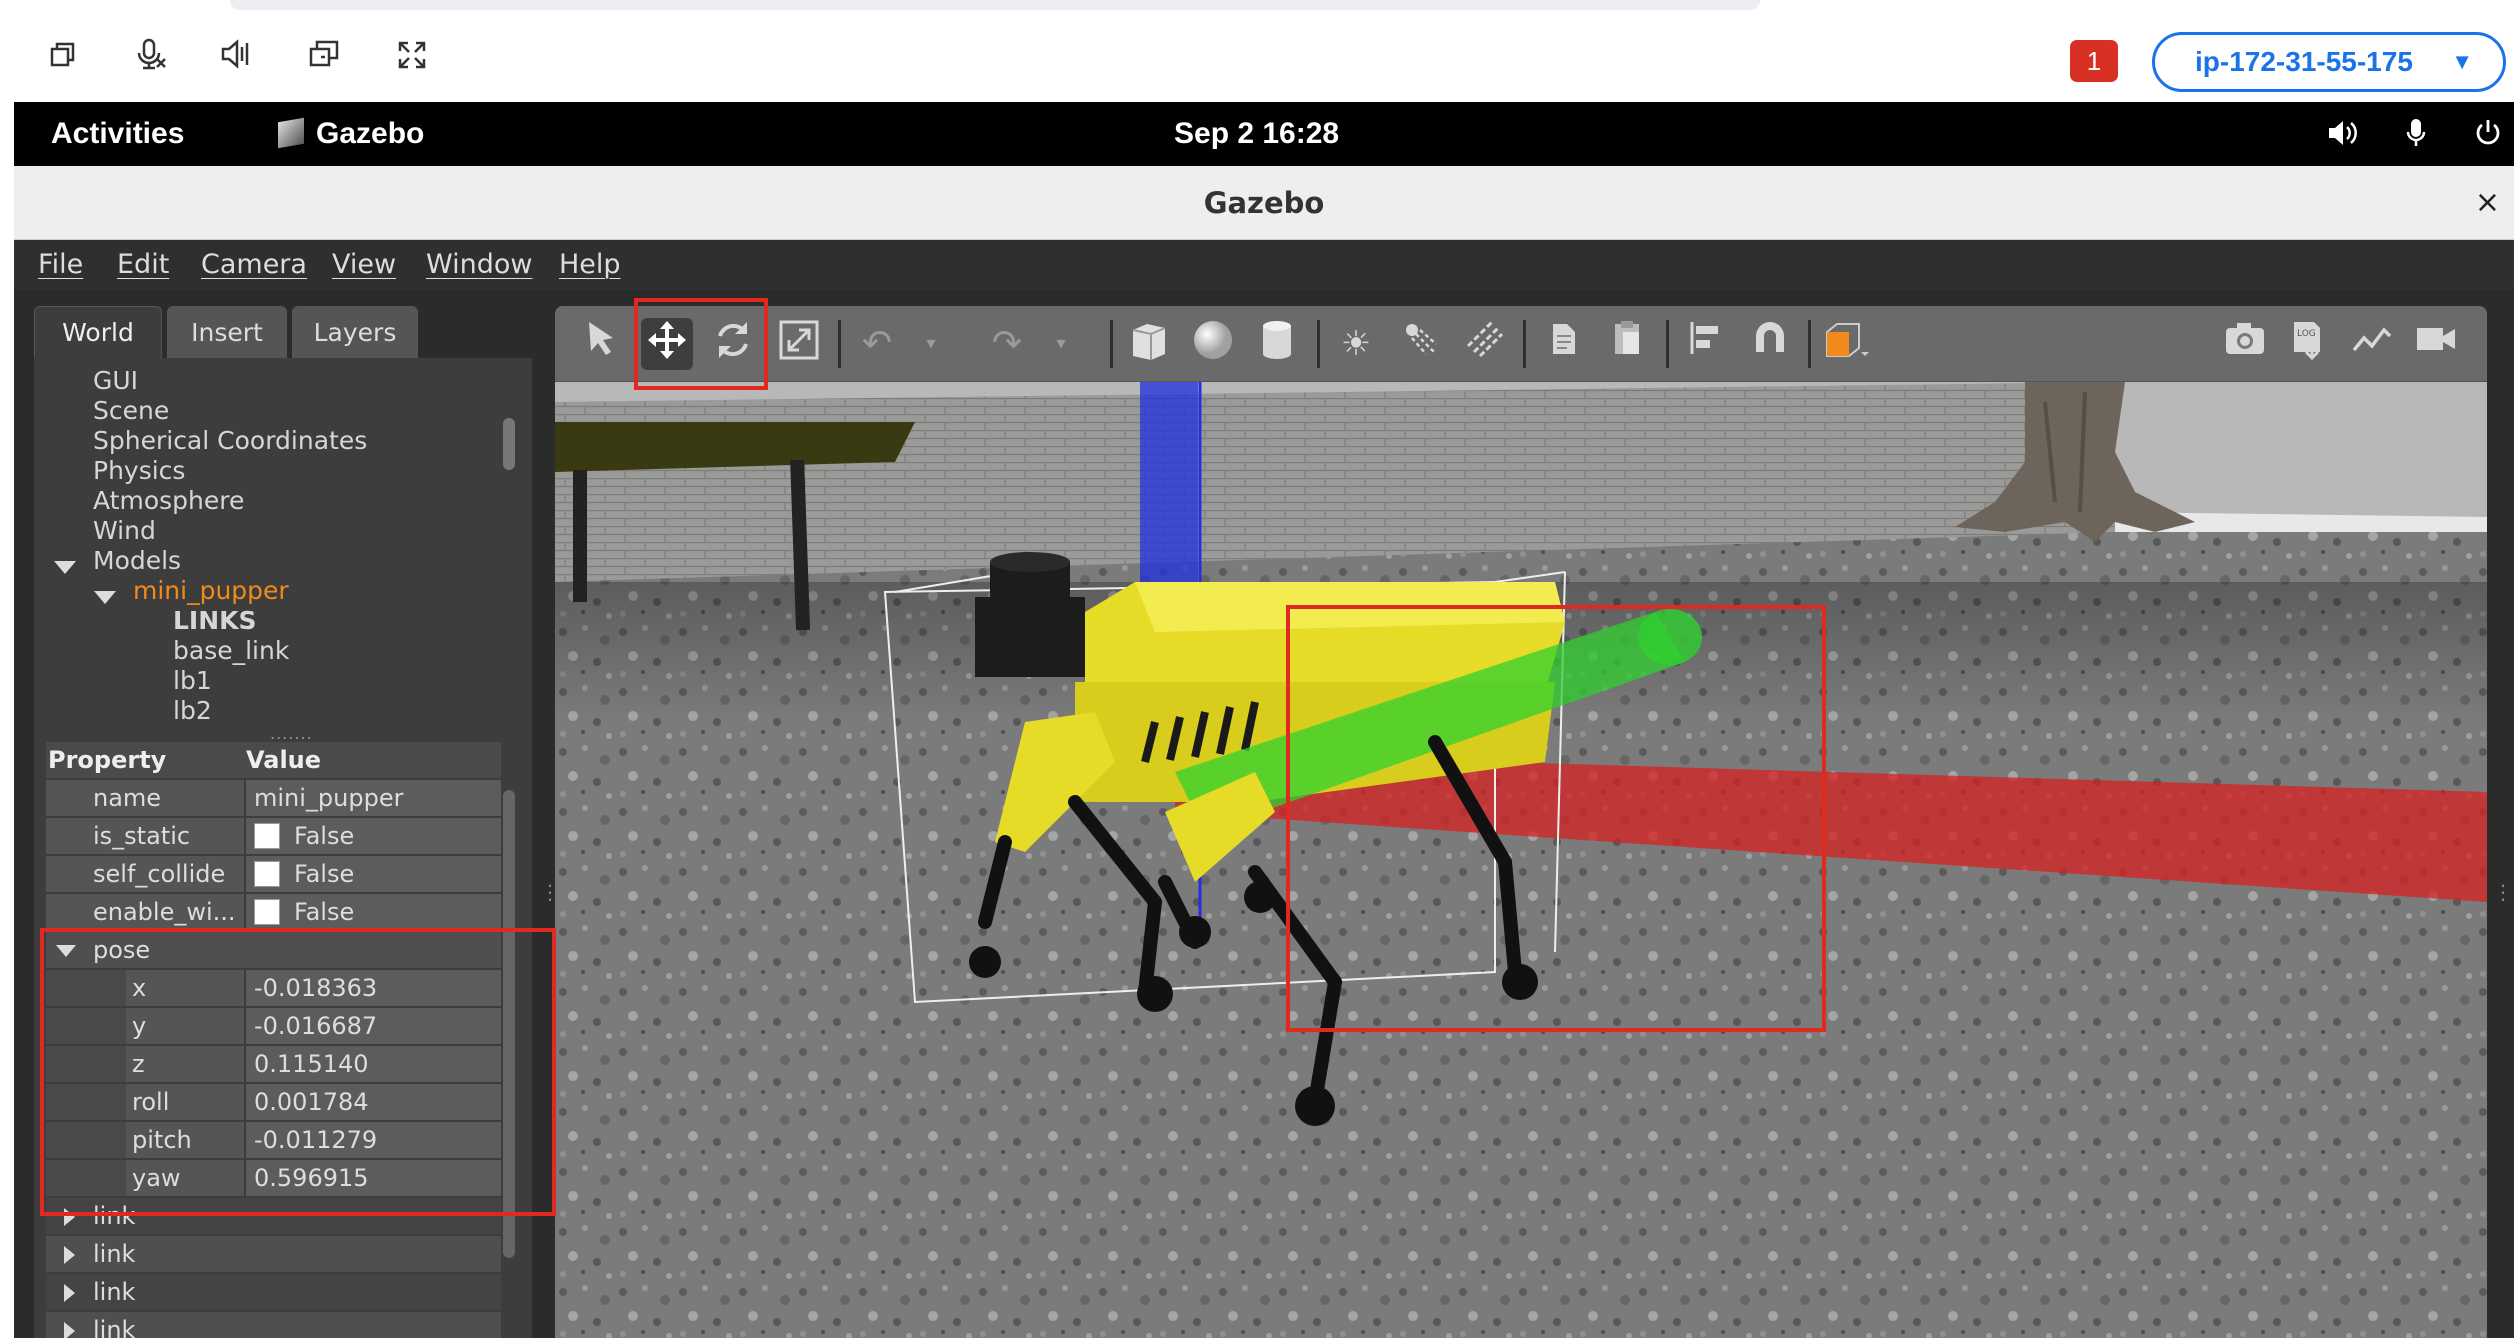  I want to click on tree-item-physics: Physics, so click(139, 471).